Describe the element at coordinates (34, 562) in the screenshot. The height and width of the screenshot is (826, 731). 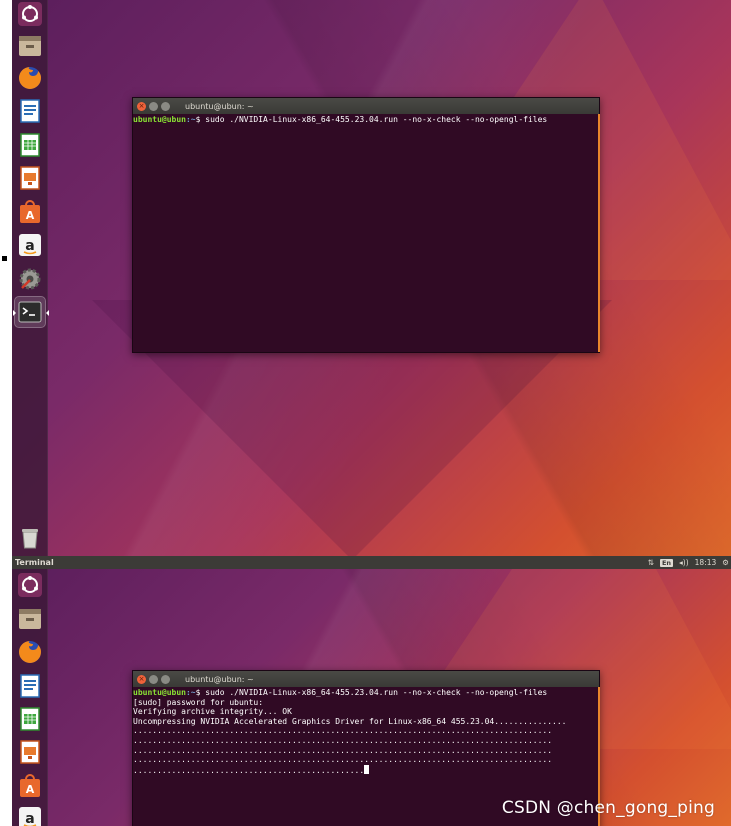
I see `panel-app-name: Terminal` at that location.